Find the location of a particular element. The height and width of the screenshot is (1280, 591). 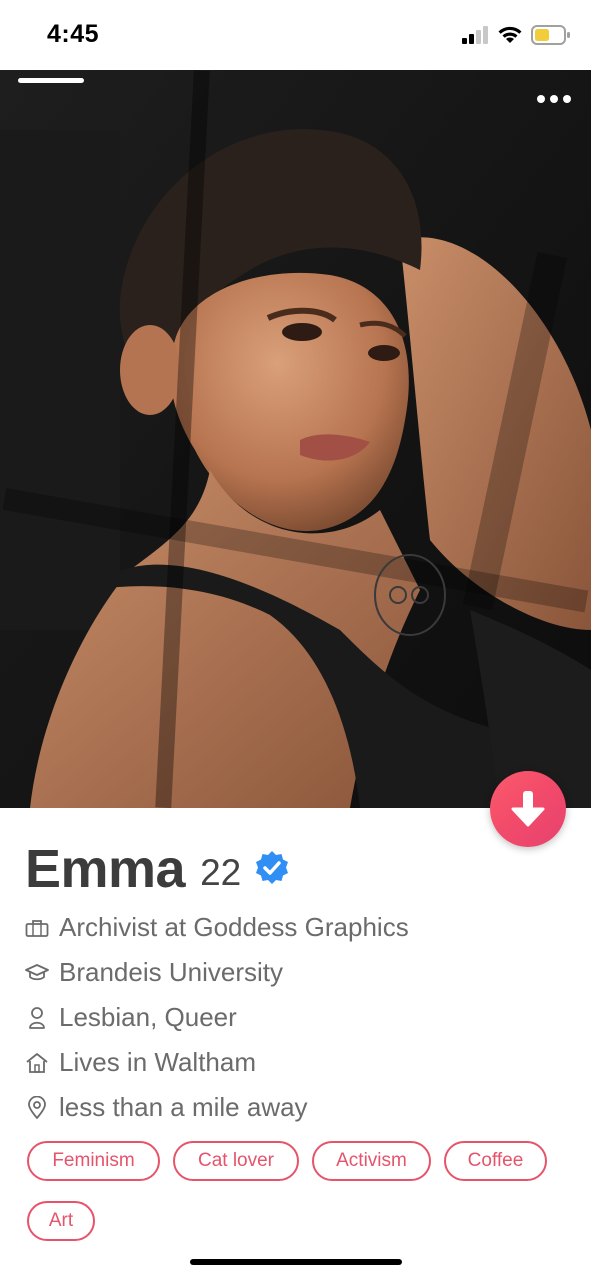

arrow-down-icon is located at coordinates (528, 809).